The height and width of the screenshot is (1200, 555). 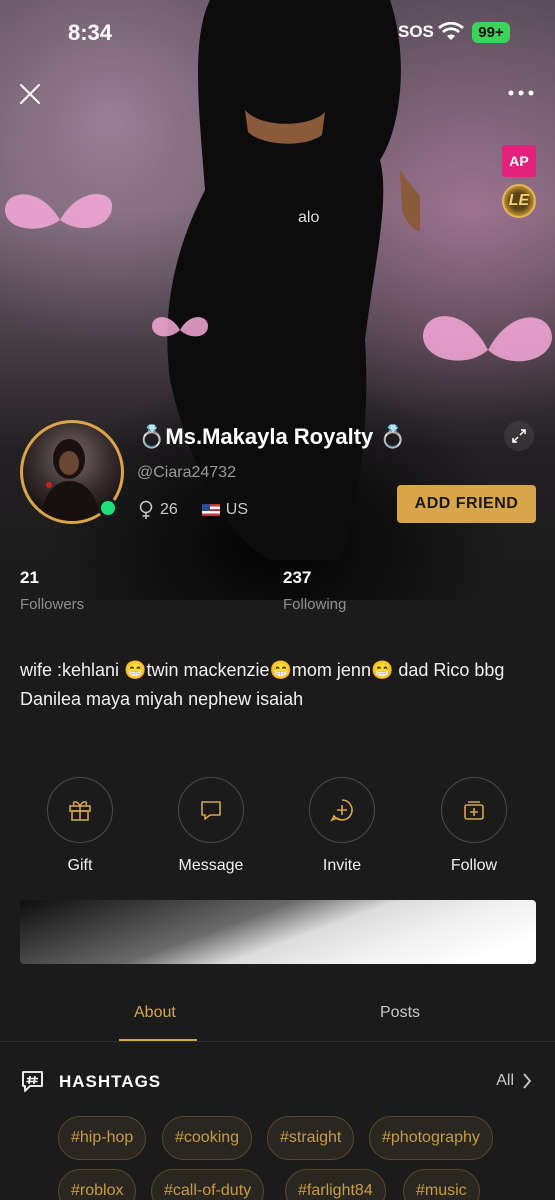 I want to click on profile-meta: 26 US, so click(x=193, y=510).